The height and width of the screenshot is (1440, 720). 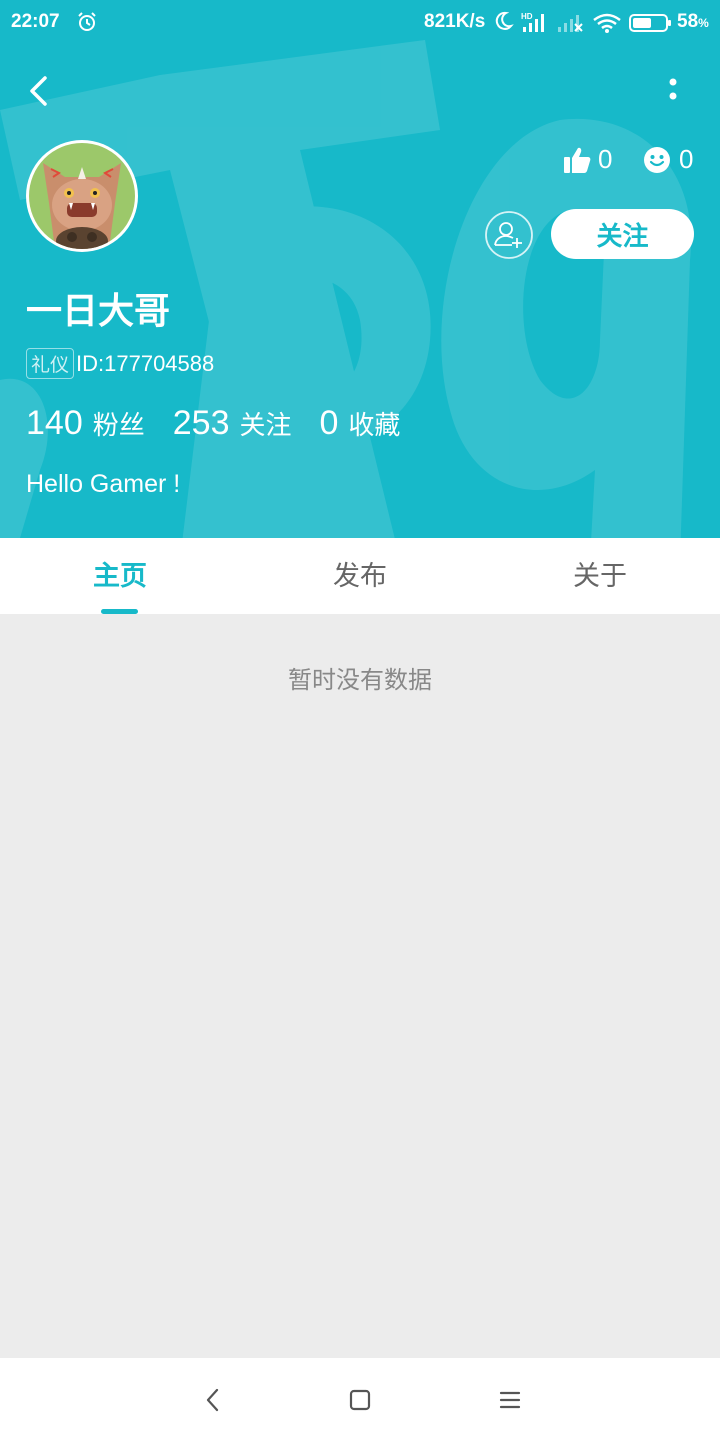 What do you see at coordinates (35, 21) in the screenshot?
I see `status-time: 22:07` at bounding box center [35, 21].